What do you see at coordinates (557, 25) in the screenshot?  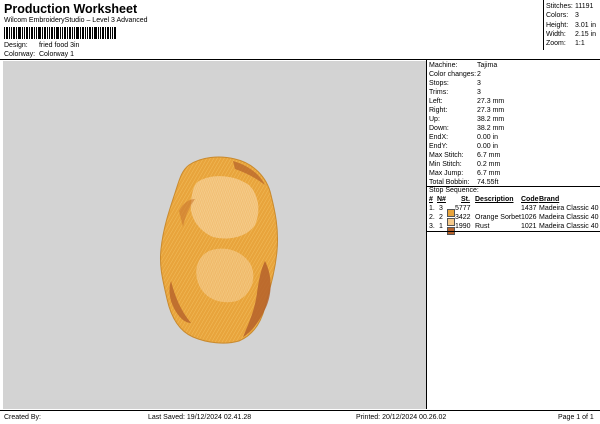 I see `stat-label: Height:` at bounding box center [557, 25].